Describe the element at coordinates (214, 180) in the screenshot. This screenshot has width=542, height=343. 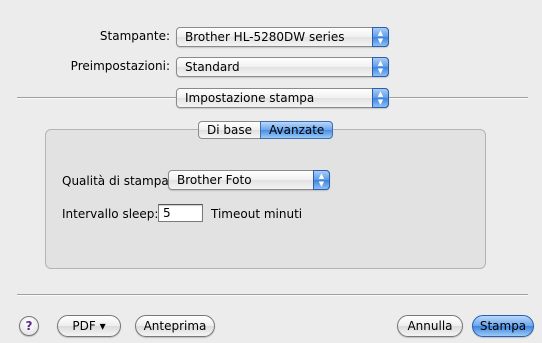
I see `quality-value: Brother Foto` at that location.